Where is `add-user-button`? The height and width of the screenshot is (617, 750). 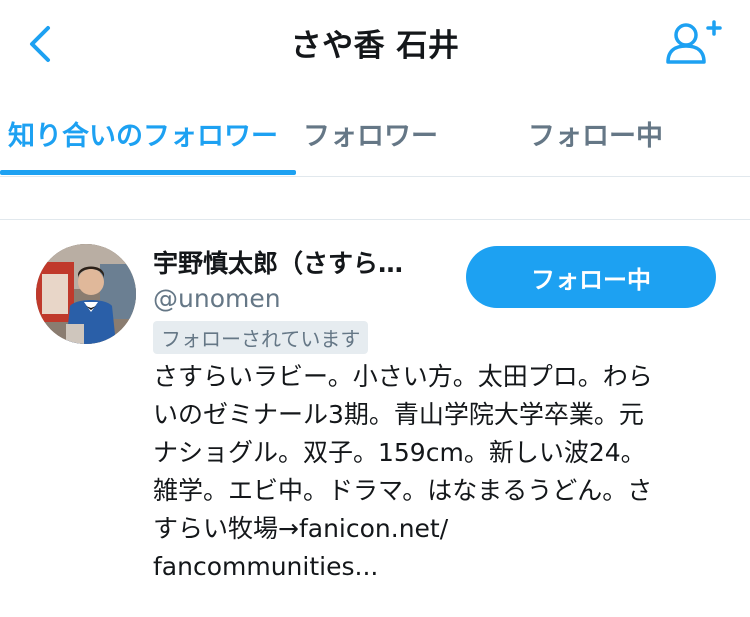
add-user-button is located at coordinates (694, 43).